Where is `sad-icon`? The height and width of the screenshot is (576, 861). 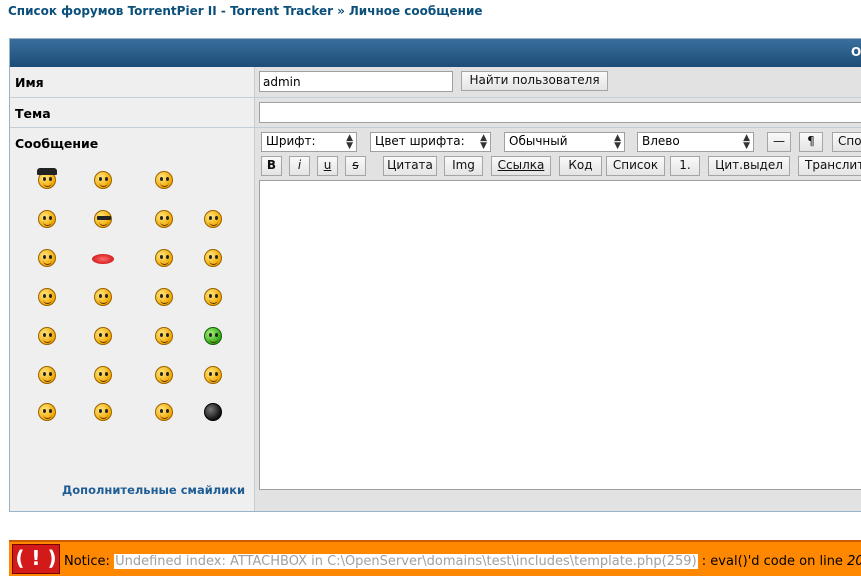 sad-icon is located at coordinates (103, 297).